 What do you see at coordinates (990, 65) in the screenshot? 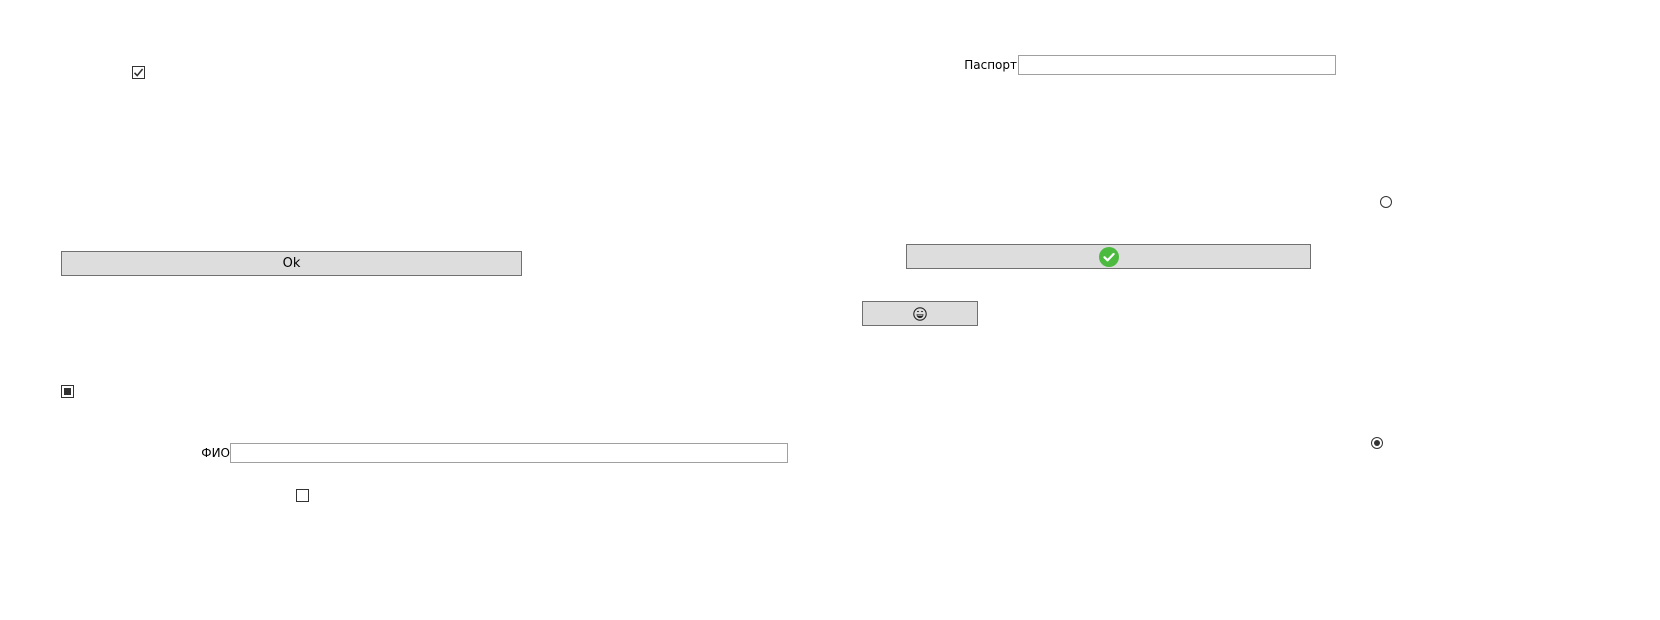
I see `passport-label: Паспорт` at bounding box center [990, 65].